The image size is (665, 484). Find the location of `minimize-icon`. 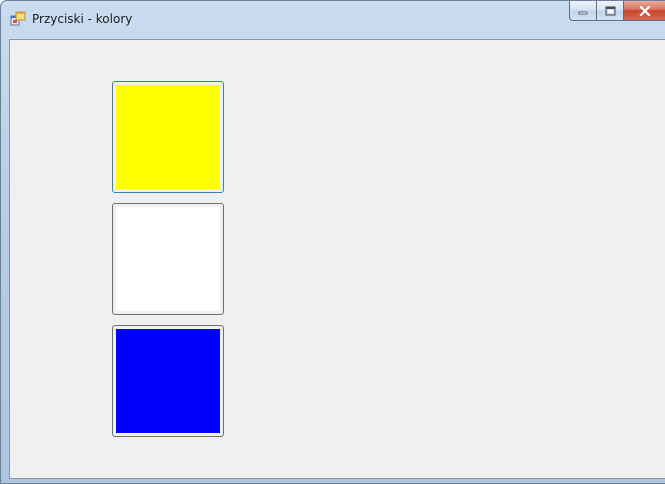

minimize-icon is located at coordinates (583, 12).